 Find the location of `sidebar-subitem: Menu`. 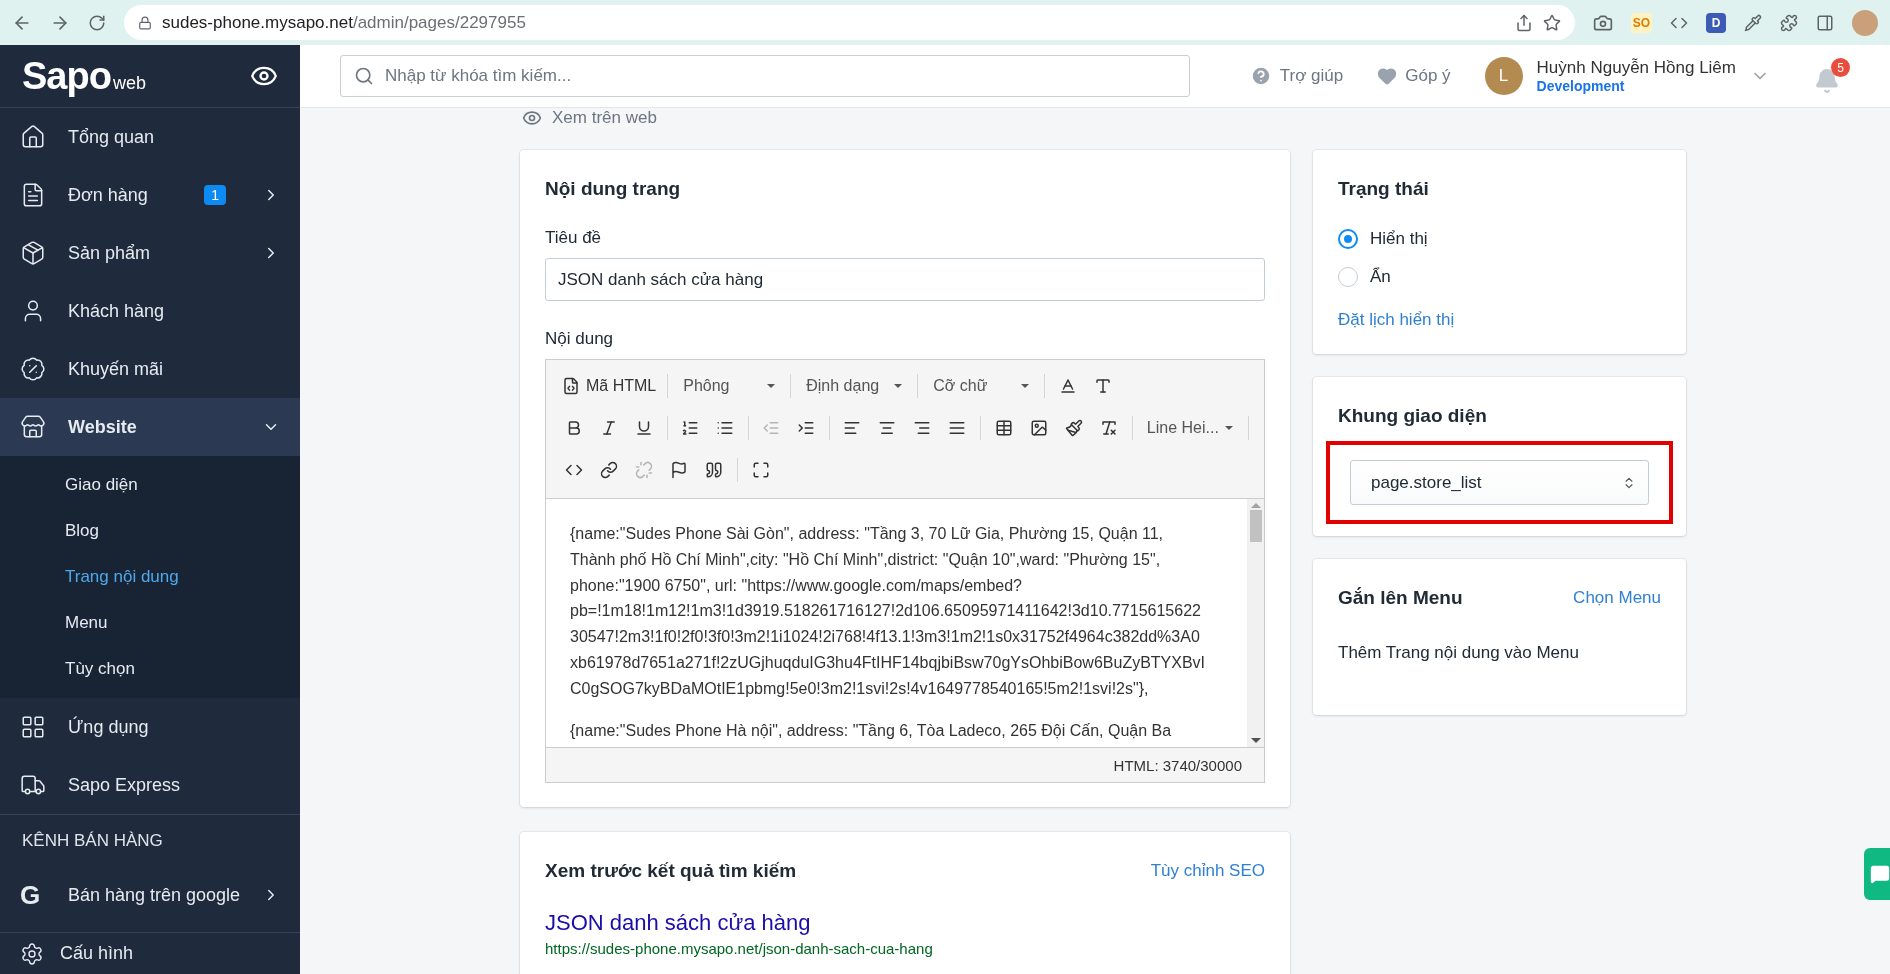

sidebar-subitem: Menu is located at coordinates (150, 623).